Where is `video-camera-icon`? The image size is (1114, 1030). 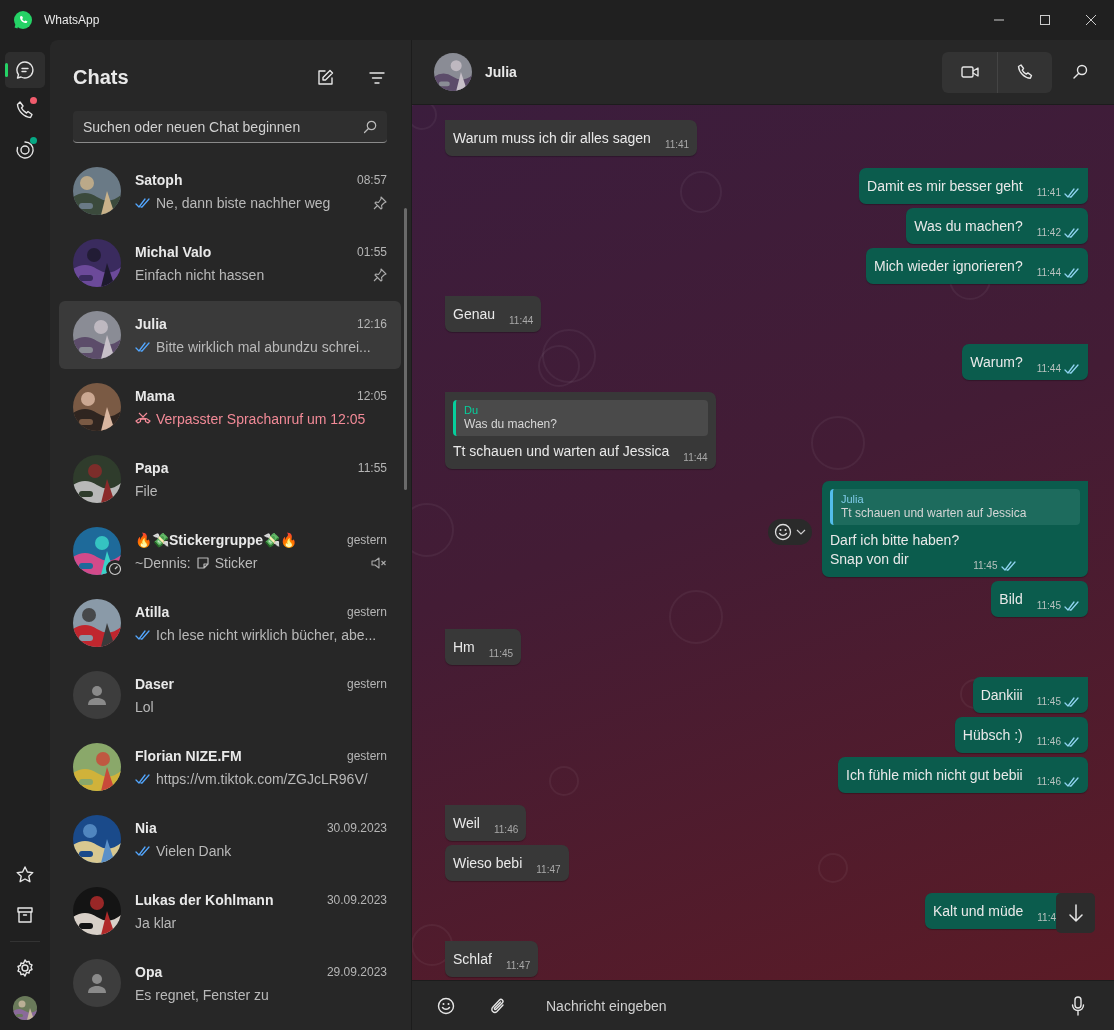 video-camera-icon is located at coordinates (969, 72).